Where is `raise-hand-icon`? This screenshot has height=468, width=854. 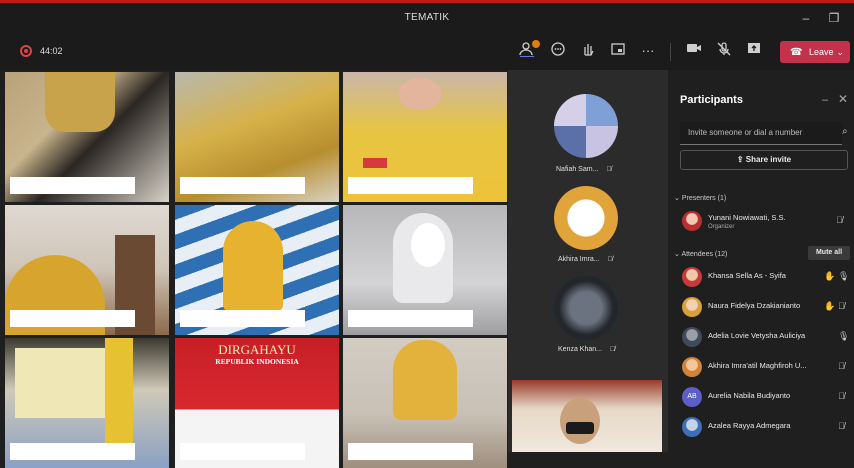
raise-hand-icon is located at coordinates (588, 51).